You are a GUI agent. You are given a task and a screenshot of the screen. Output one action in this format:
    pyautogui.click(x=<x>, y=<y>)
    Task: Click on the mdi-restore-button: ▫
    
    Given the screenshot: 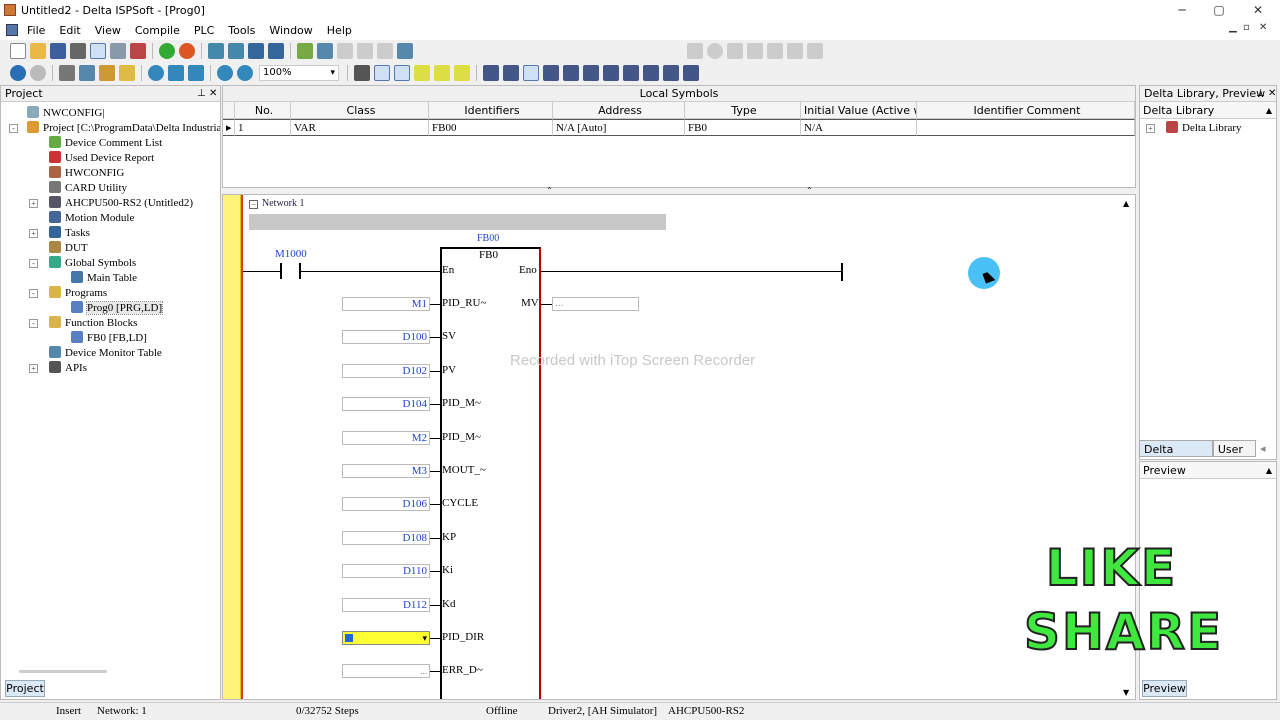 What is the action you would take?
    pyautogui.click(x=1246, y=27)
    